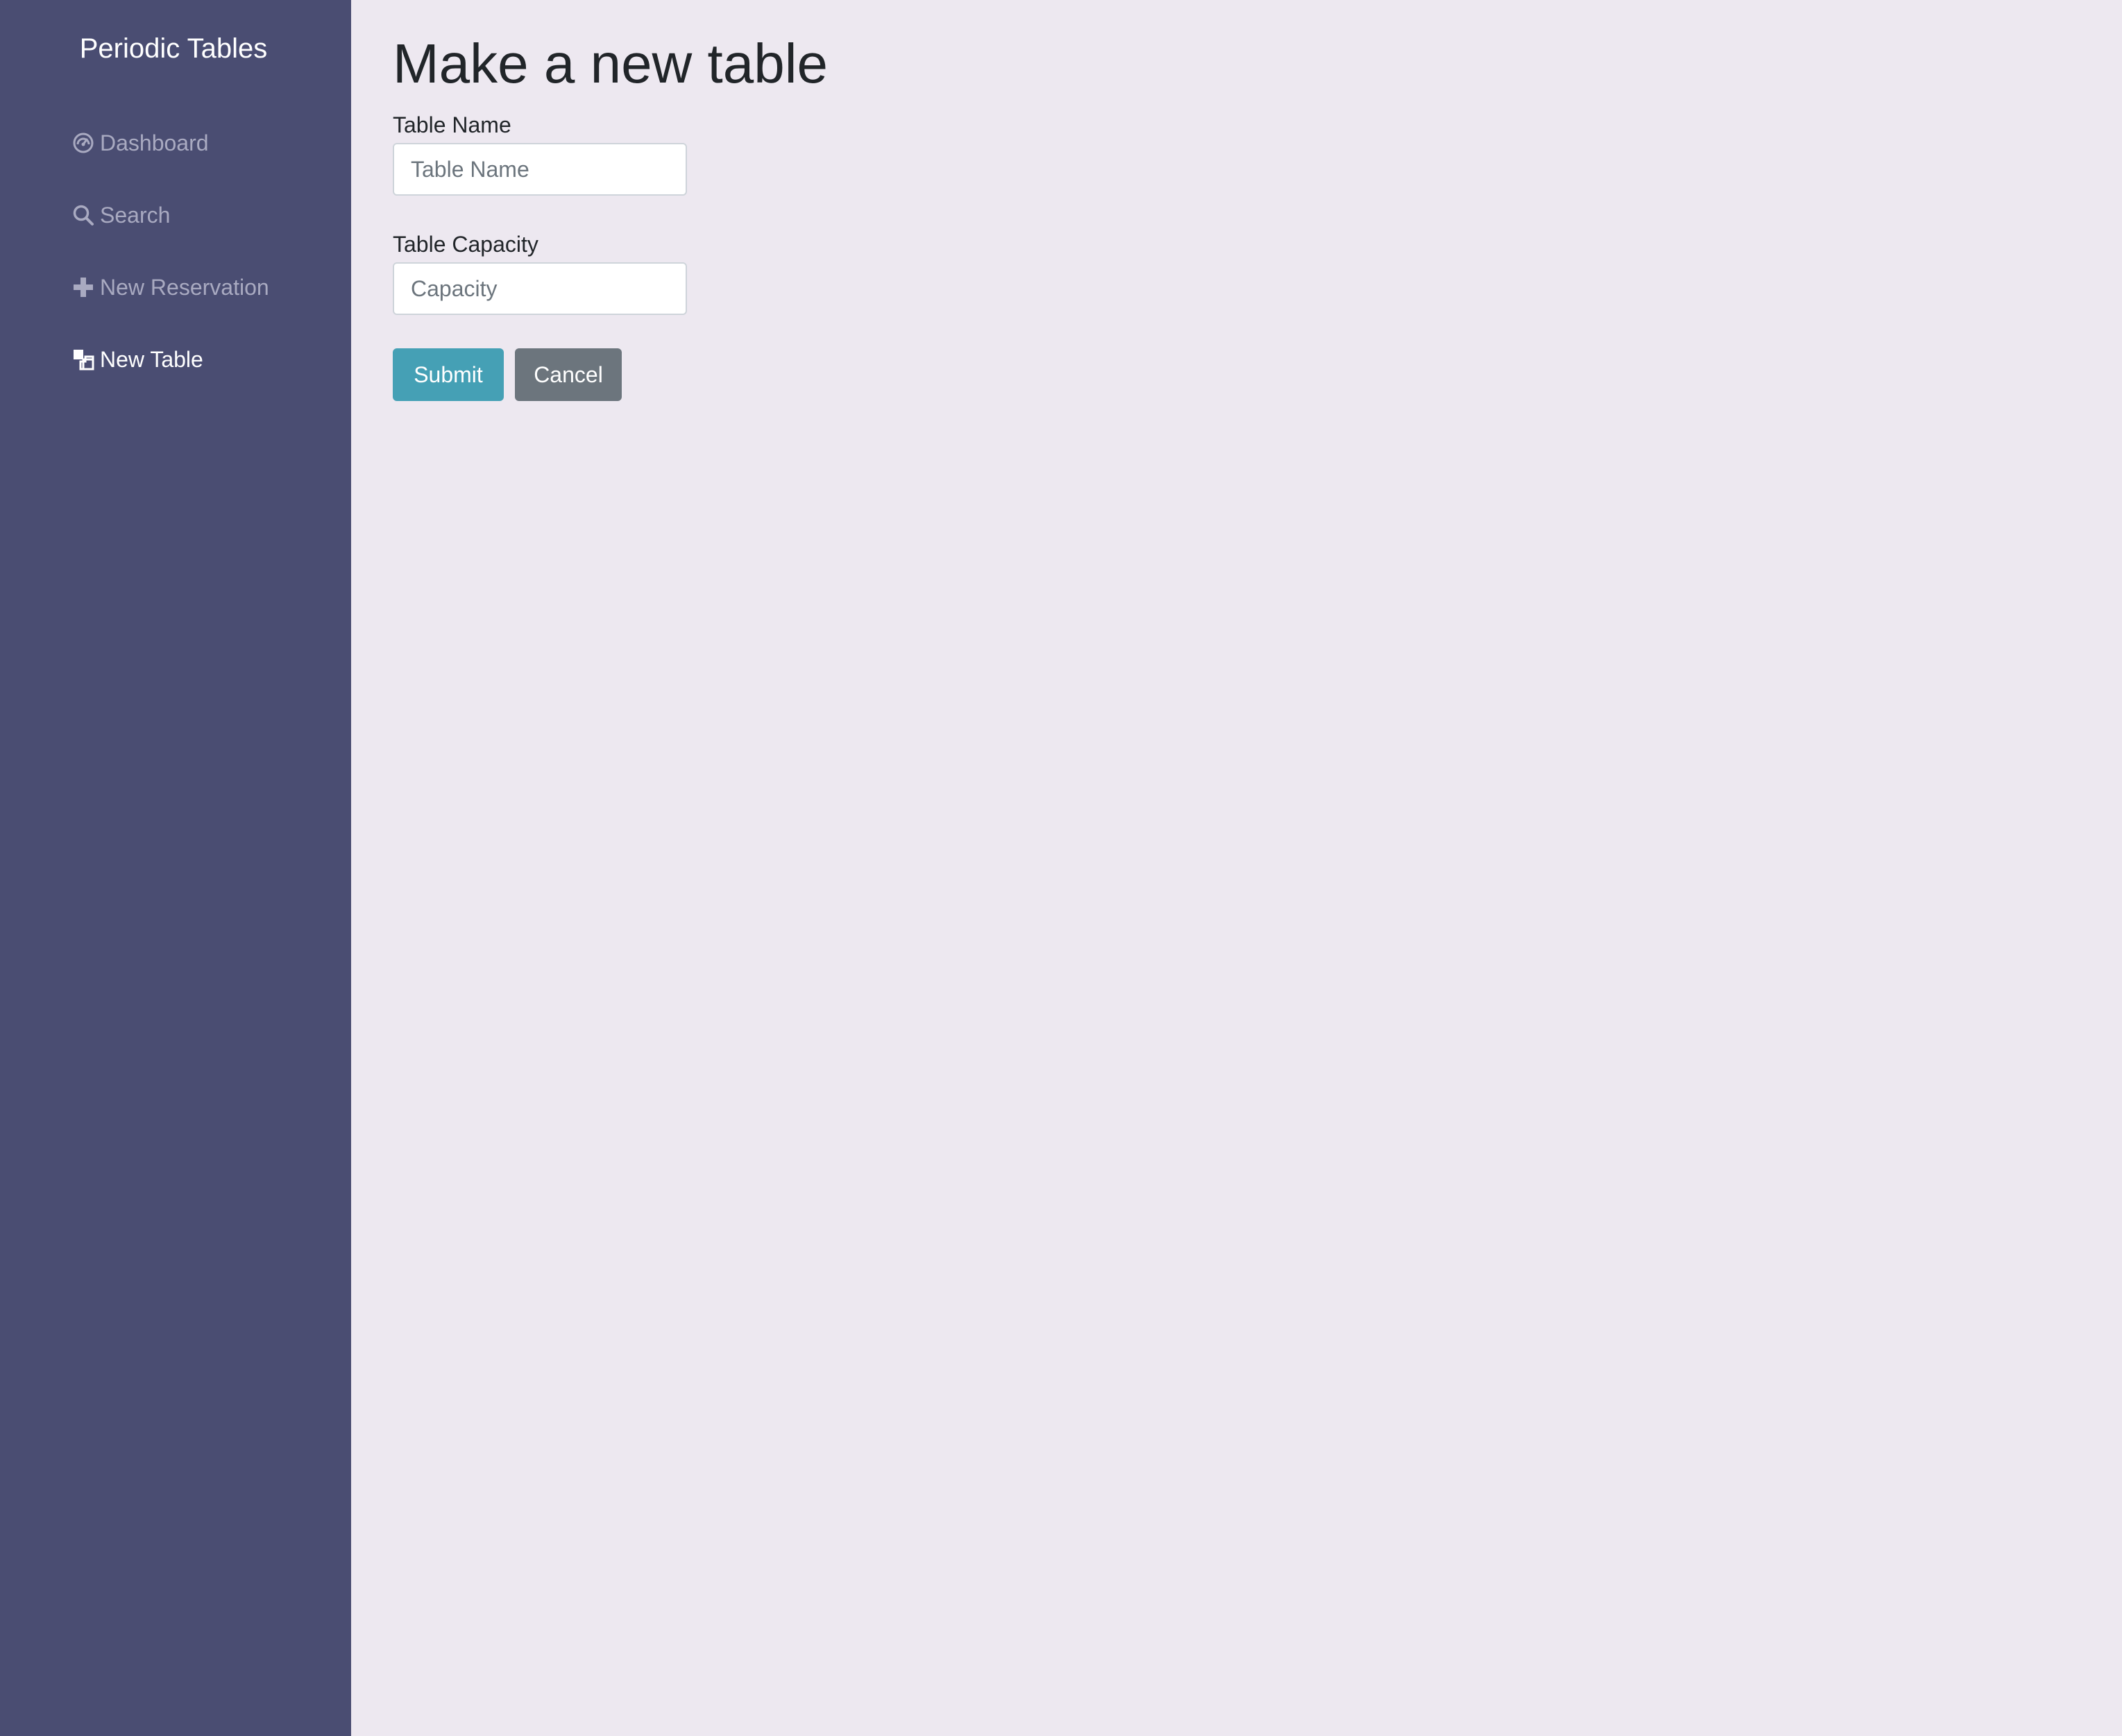 This screenshot has height=1736, width=2122. What do you see at coordinates (611, 63) in the screenshot?
I see `page-title: Make a new table` at bounding box center [611, 63].